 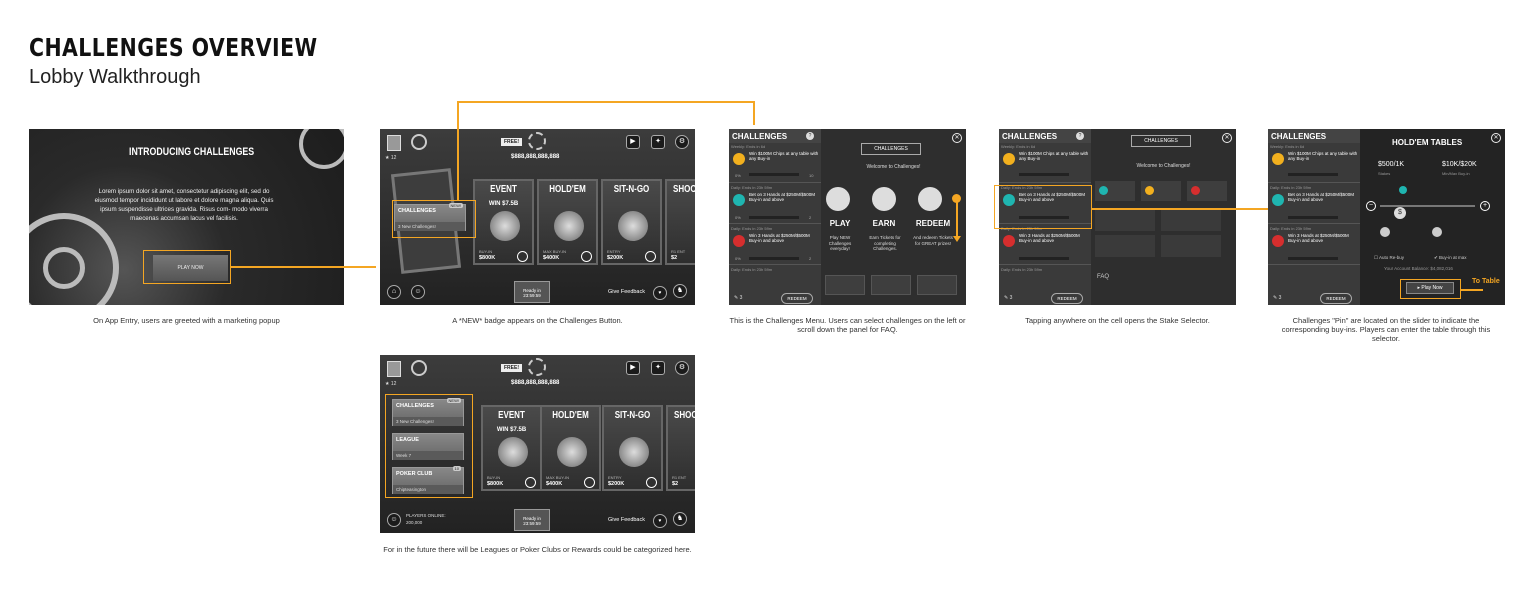 I want to click on auto-rebuy-checkbox: ☐ Auto Re-buy, so click(x=1389, y=258).